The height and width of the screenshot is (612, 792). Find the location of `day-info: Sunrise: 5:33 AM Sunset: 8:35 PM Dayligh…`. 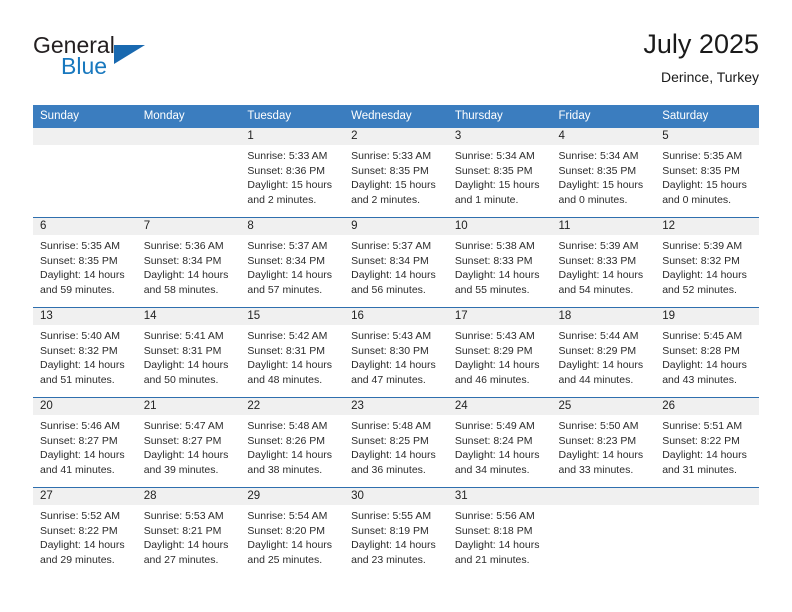

day-info: Sunrise: 5:33 AM Sunset: 8:35 PM Dayligh… is located at coordinates (396, 176).